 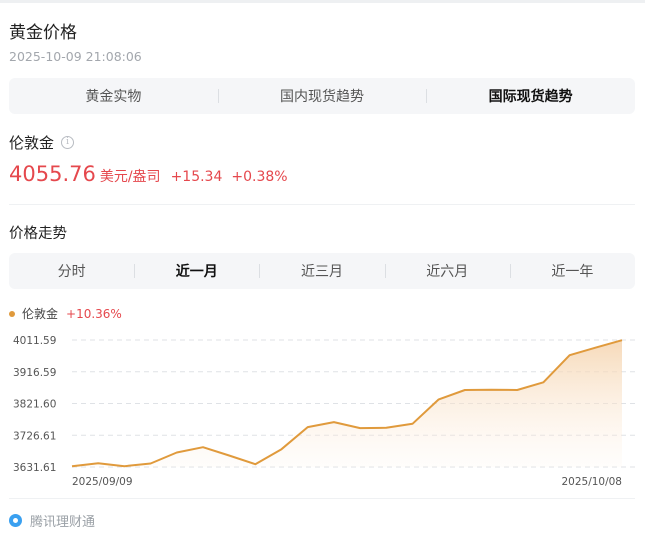 What do you see at coordinates (196, 177) in the screenshot?
I see `price-change: +15.34` at bounding box center [196, 177].